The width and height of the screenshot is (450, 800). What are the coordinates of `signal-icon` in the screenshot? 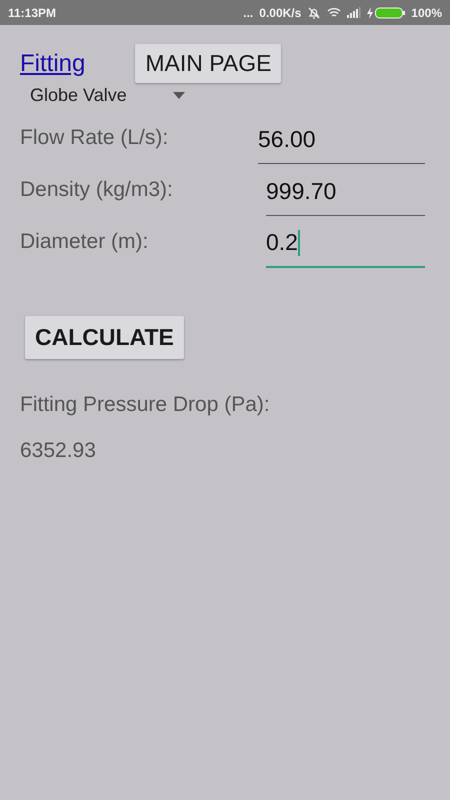 It's located at (354, 12).